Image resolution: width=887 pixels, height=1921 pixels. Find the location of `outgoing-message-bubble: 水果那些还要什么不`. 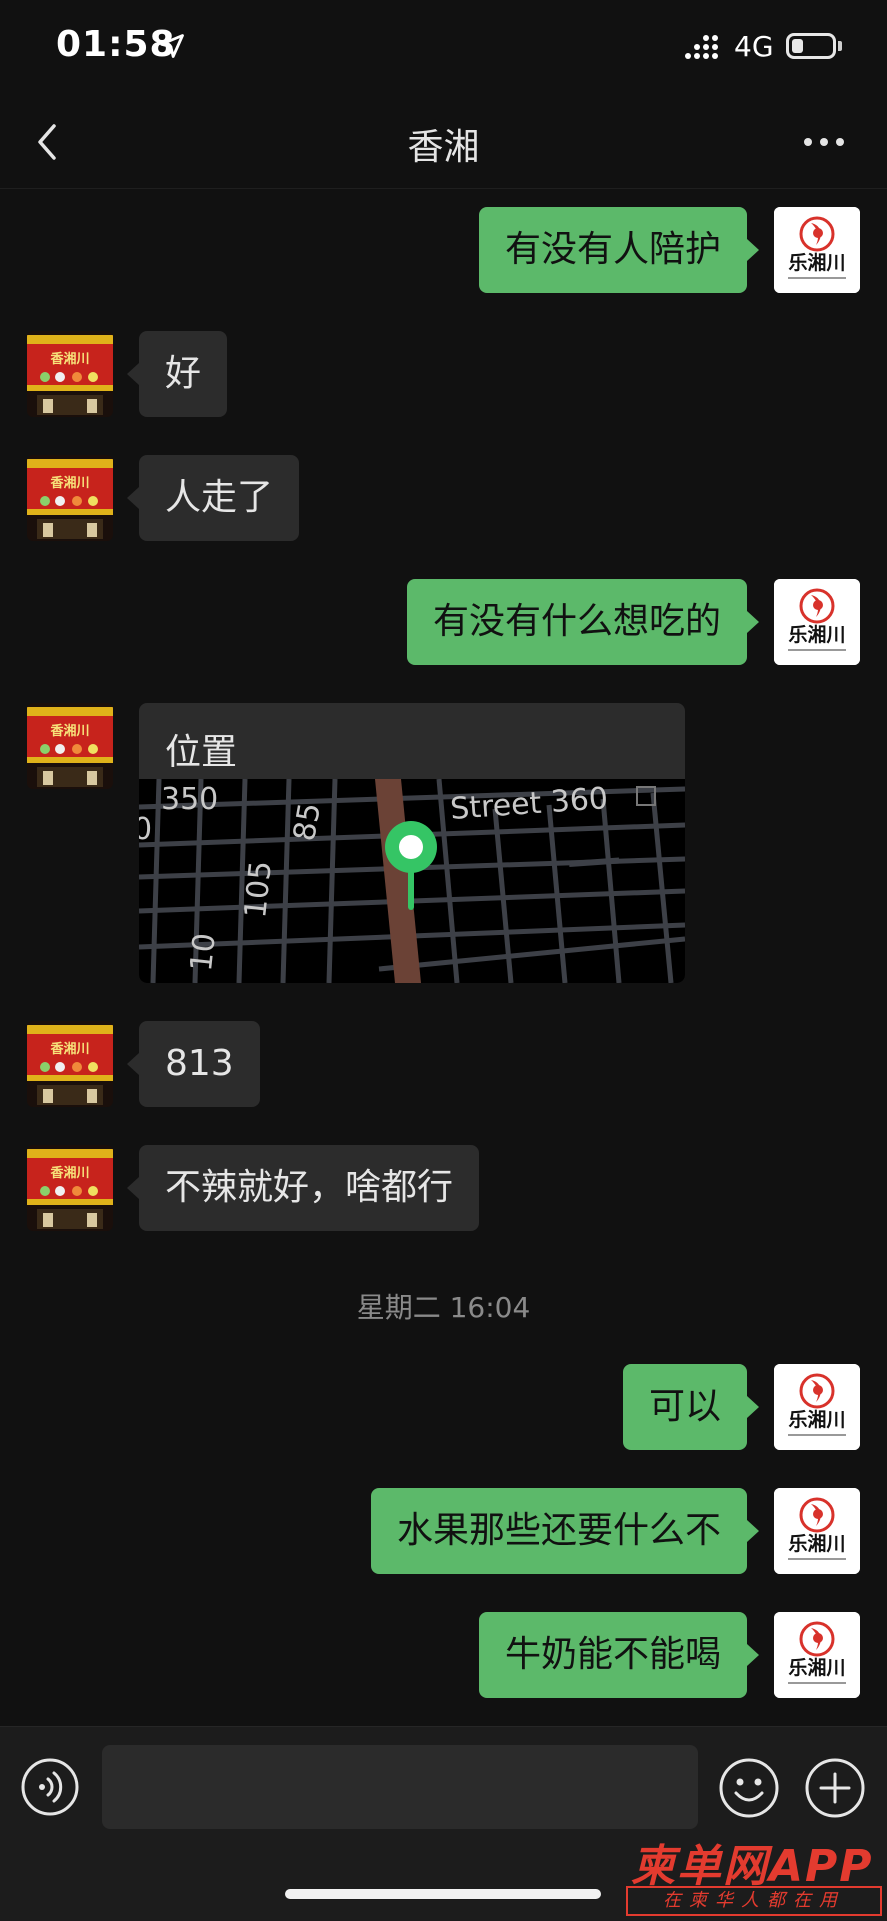

outgoing-message-bubble: 水果那些还要什么不 is located at coordinates (565, 1531).